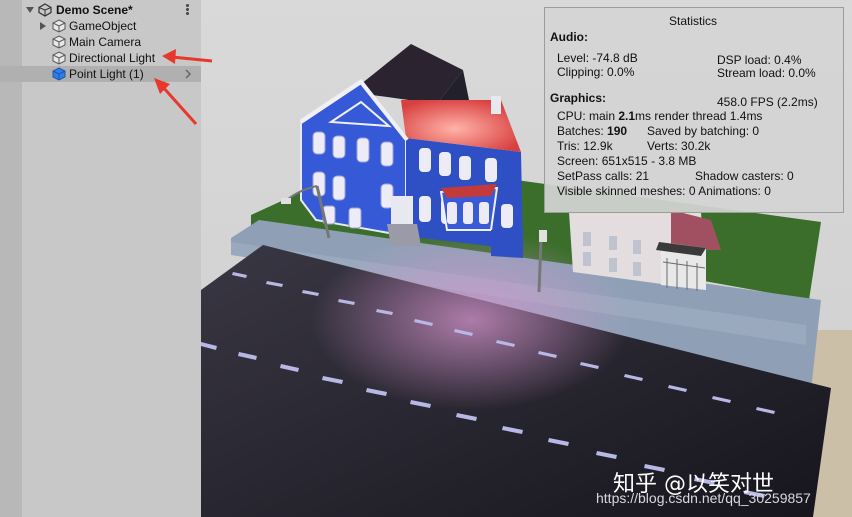 The width and height of the screenshot is (852, 517). I want to click on annotation-arrows, so click(183, 87).